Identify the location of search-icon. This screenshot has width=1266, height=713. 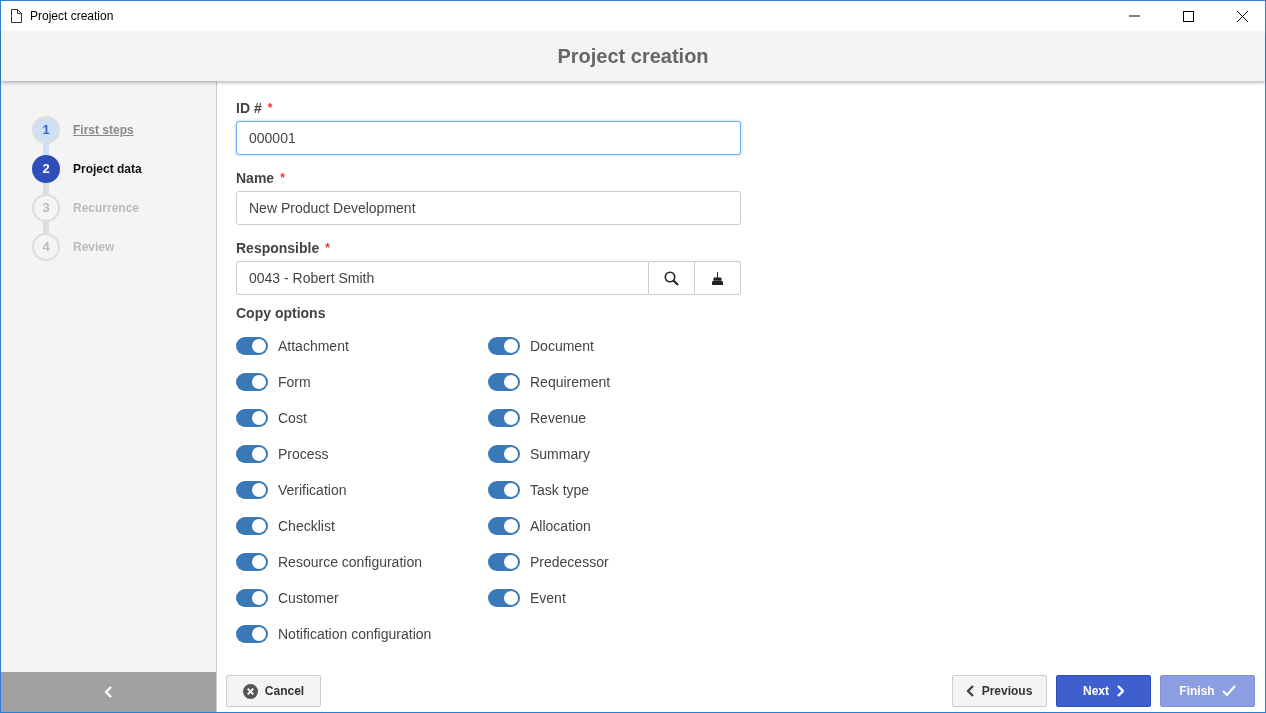
(671, 278).